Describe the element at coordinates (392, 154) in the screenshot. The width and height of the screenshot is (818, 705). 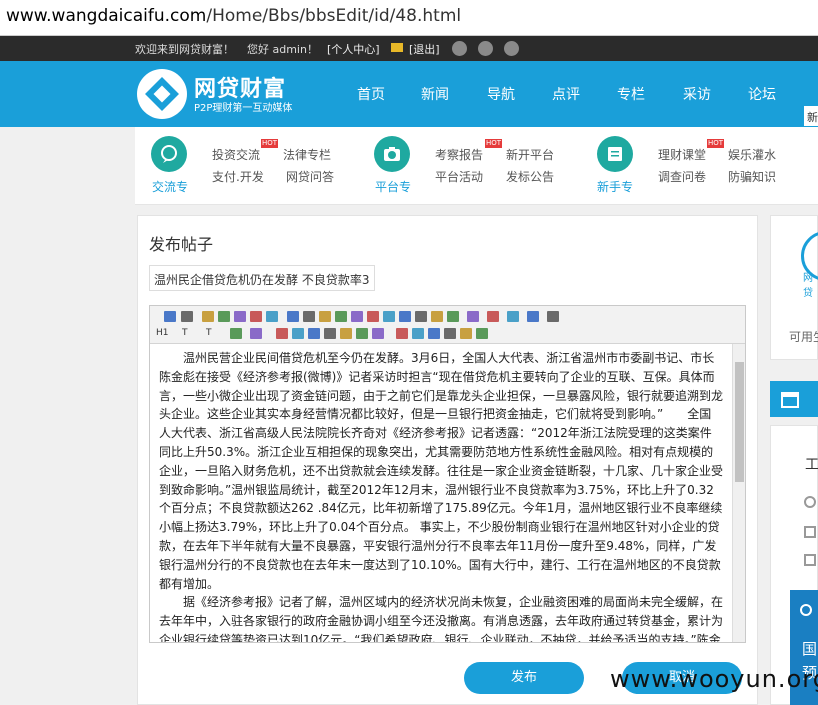
I see `camera-icon` at that location.